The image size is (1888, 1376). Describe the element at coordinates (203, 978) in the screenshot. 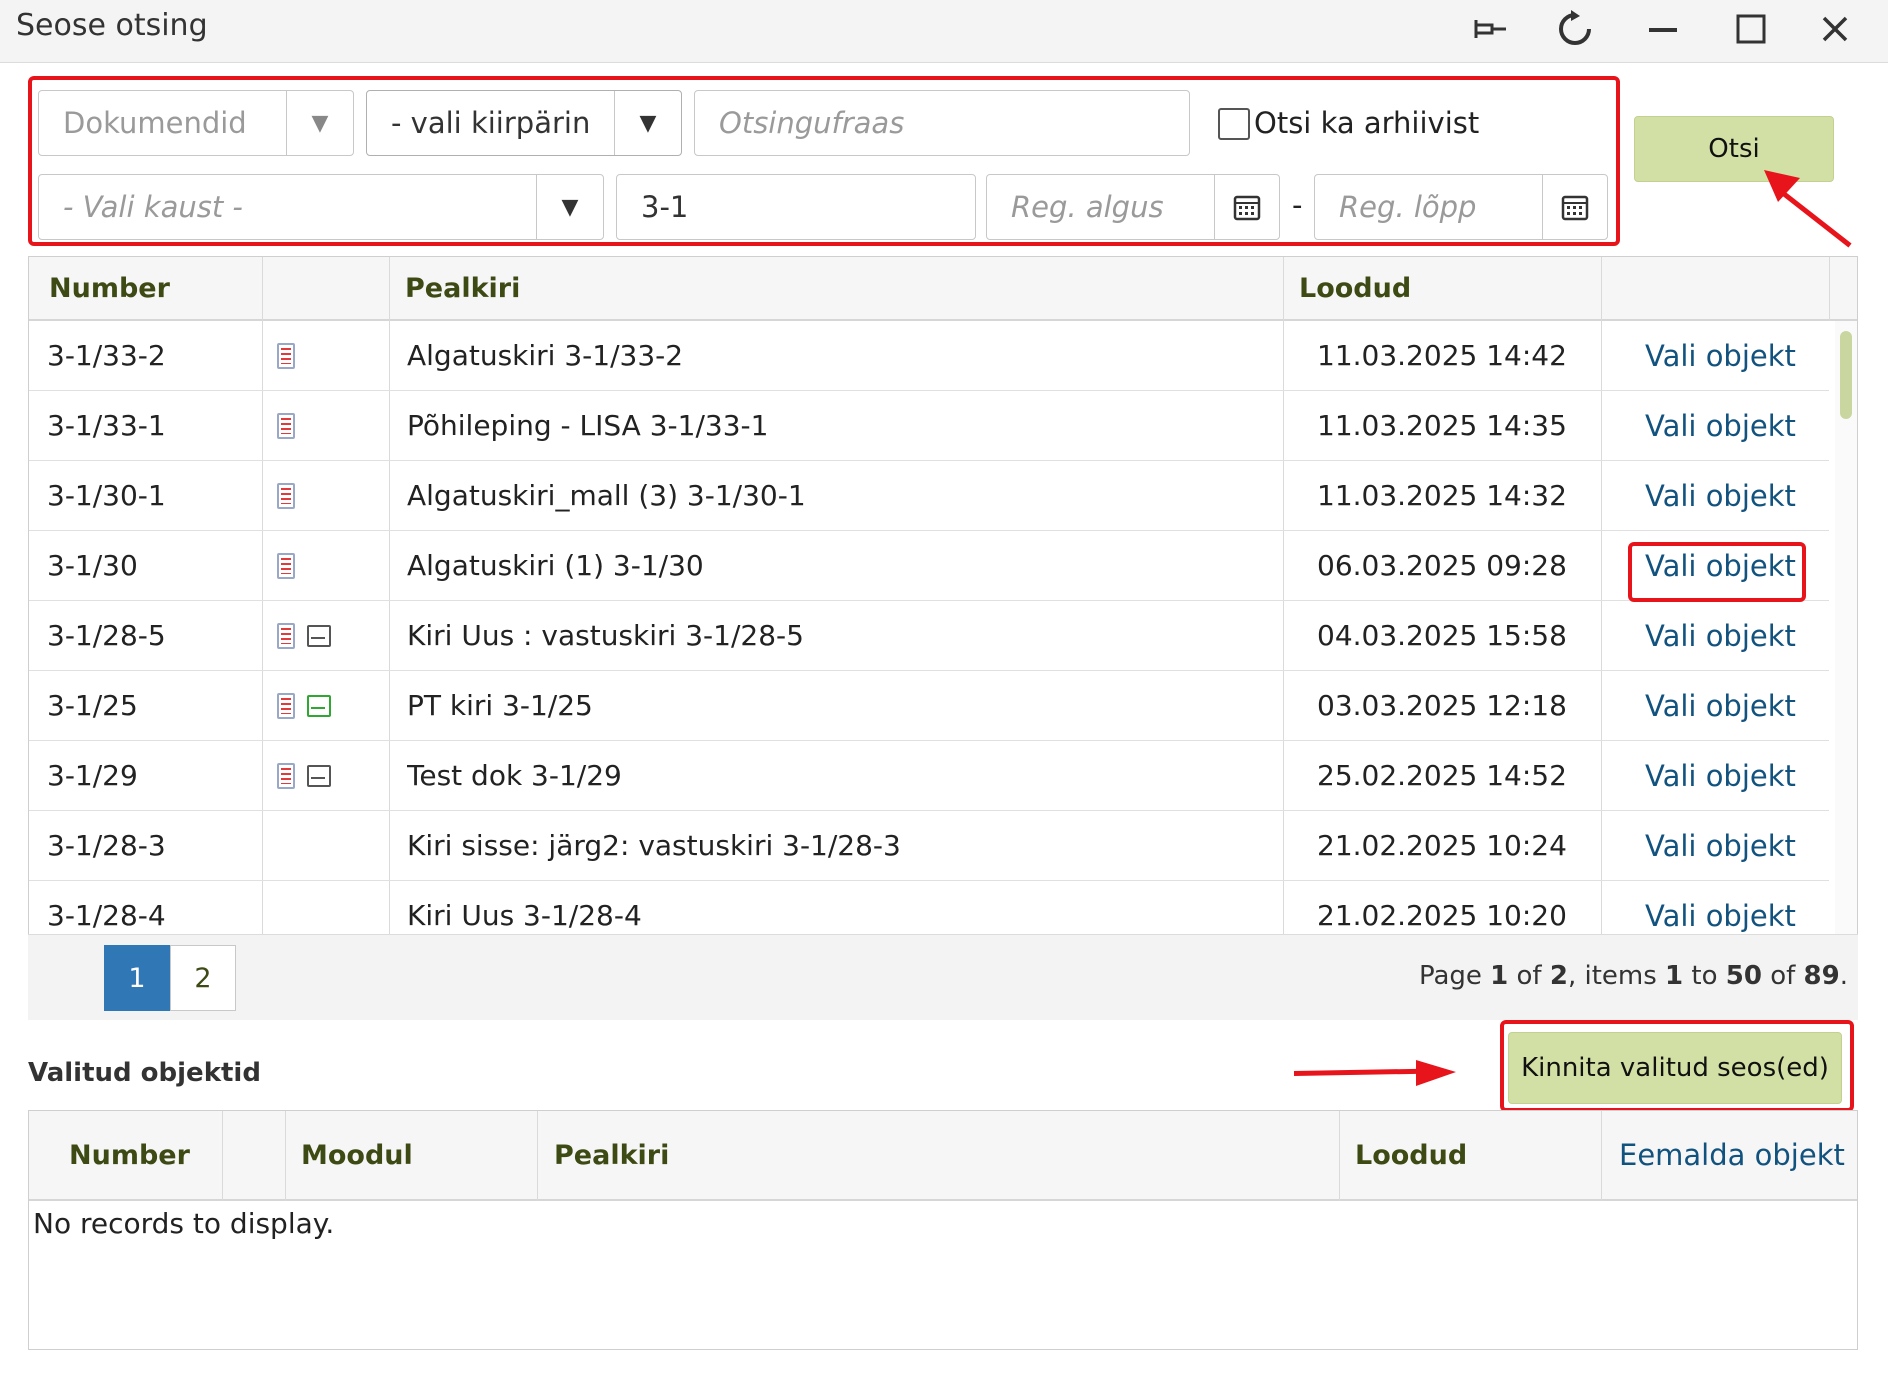

I see `page-2-button: 2` at that location.